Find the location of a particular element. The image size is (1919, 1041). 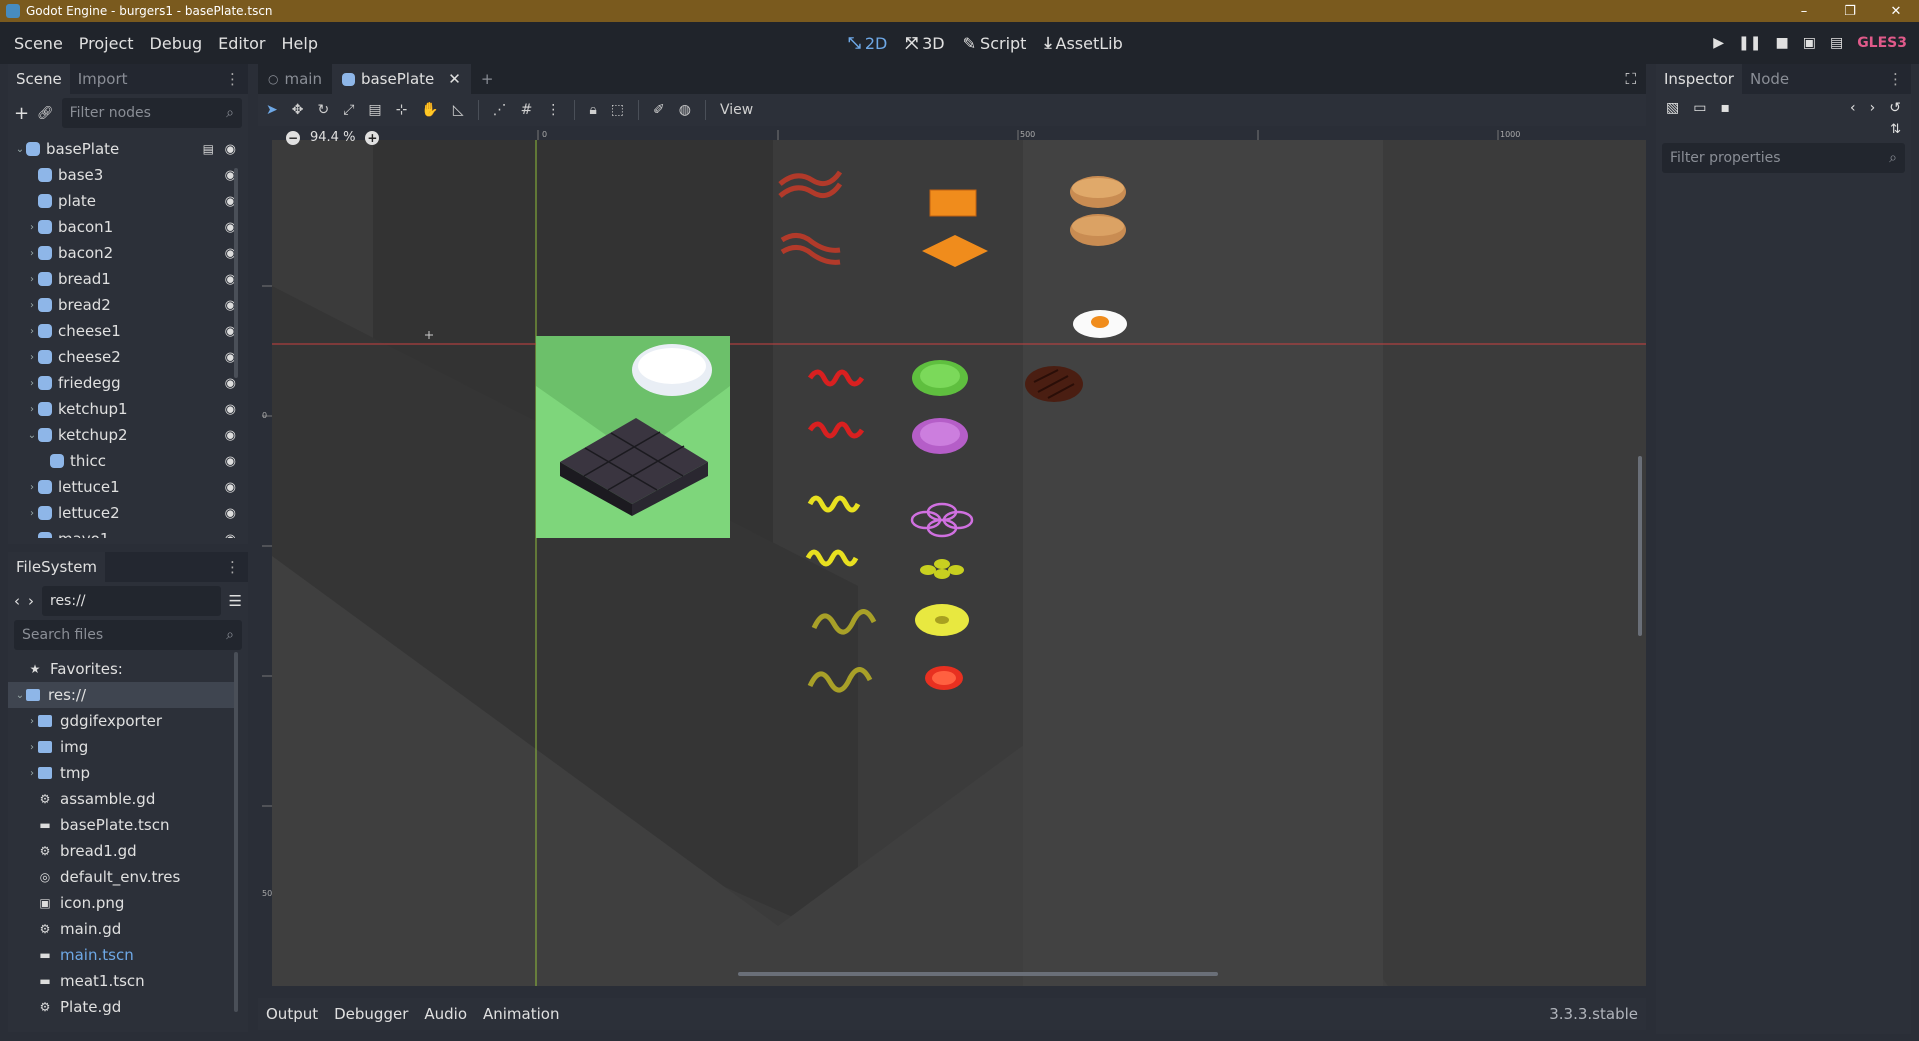

file-item-main.tscn: ▬ main.tscn is located at coordinates (128, 955).